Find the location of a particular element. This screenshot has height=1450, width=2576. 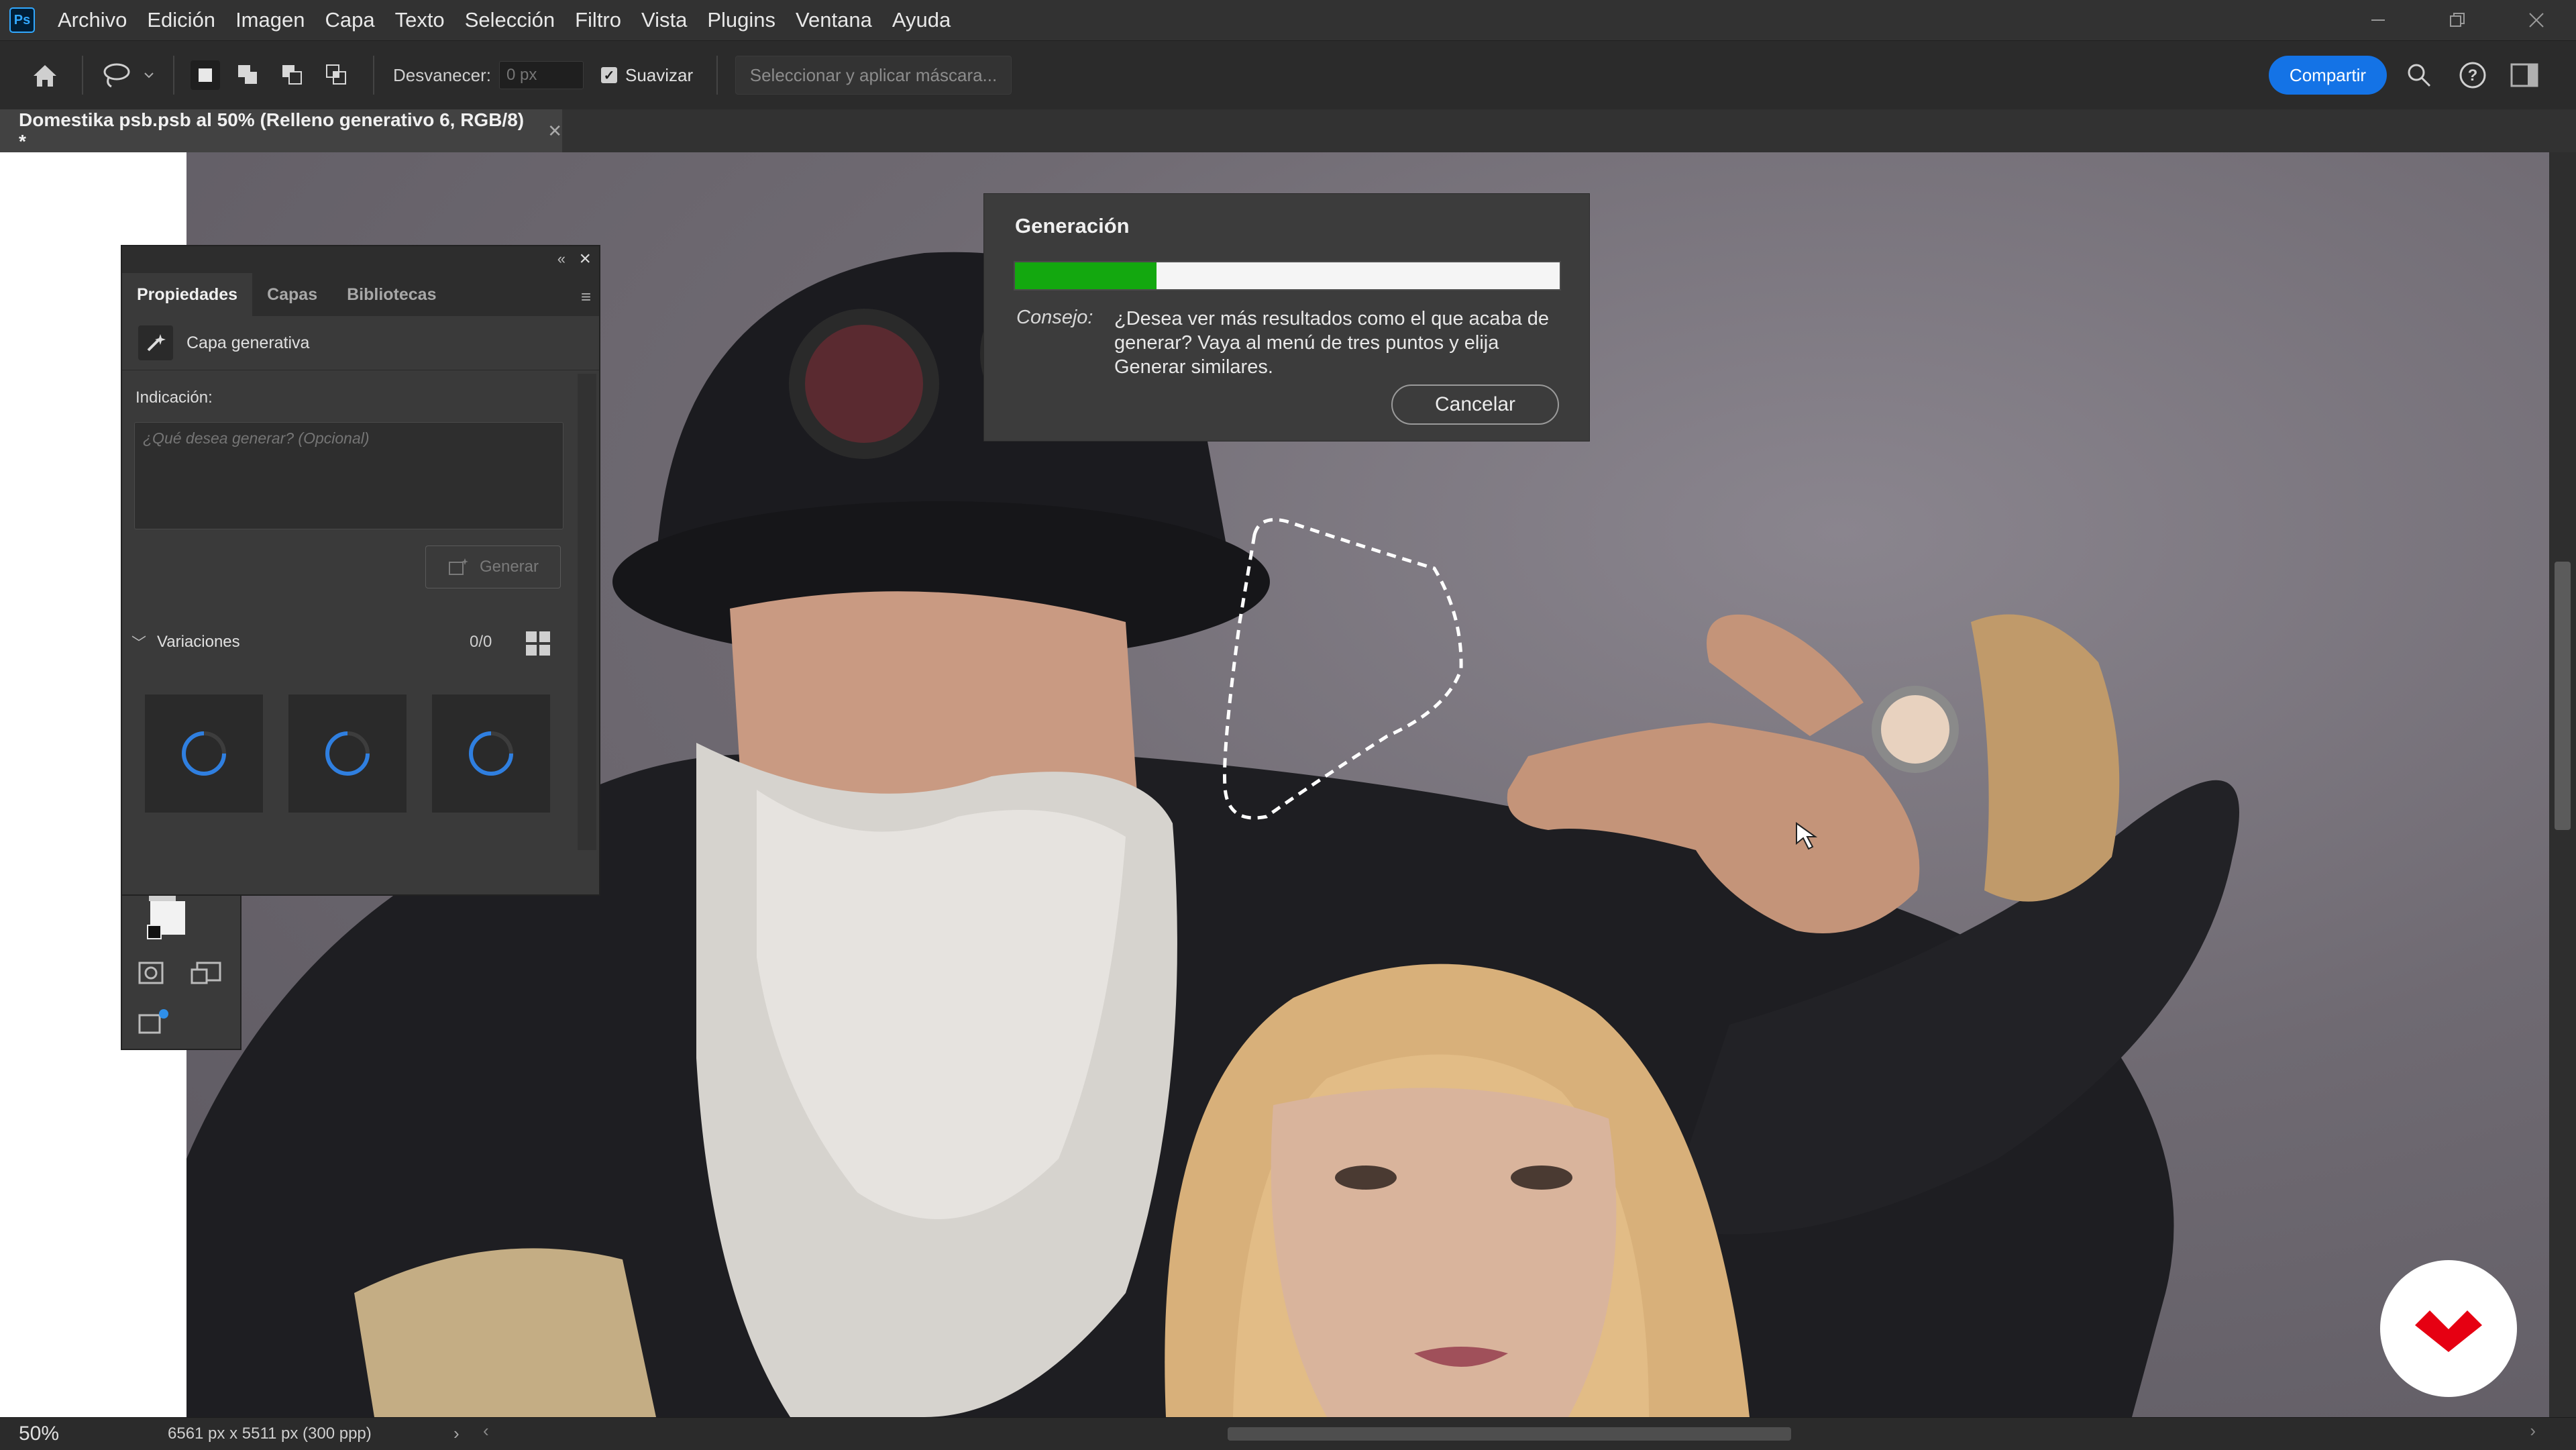

panel-header: « × is located at coordinates (360, 259).